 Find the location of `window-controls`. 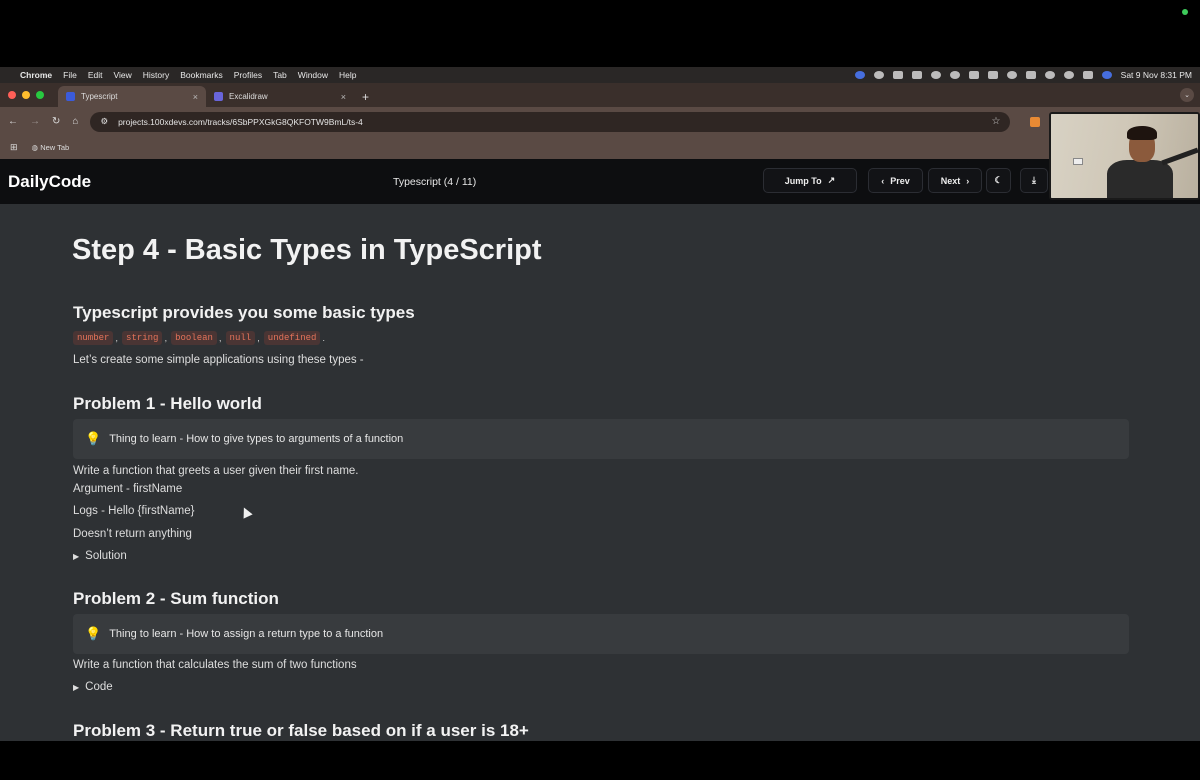

window-controls is located at coordinates (26, 95).